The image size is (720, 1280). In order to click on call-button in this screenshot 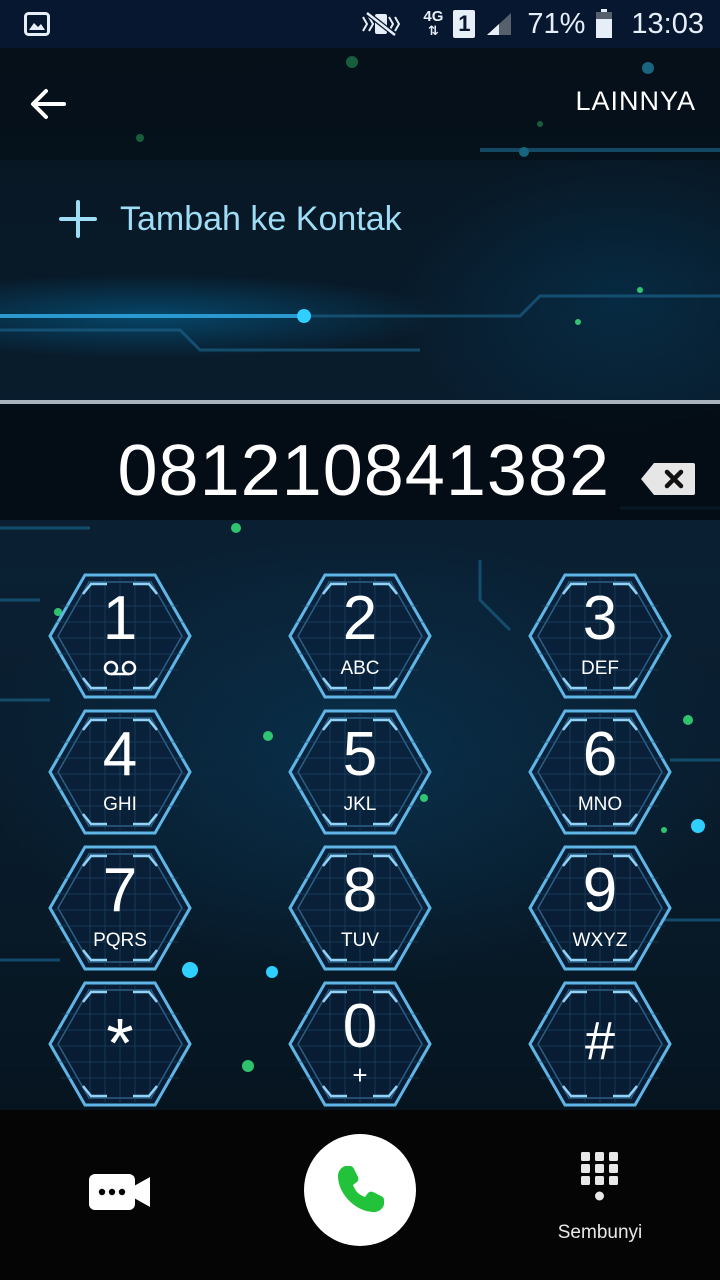, I will do `click(360, 1190)`.